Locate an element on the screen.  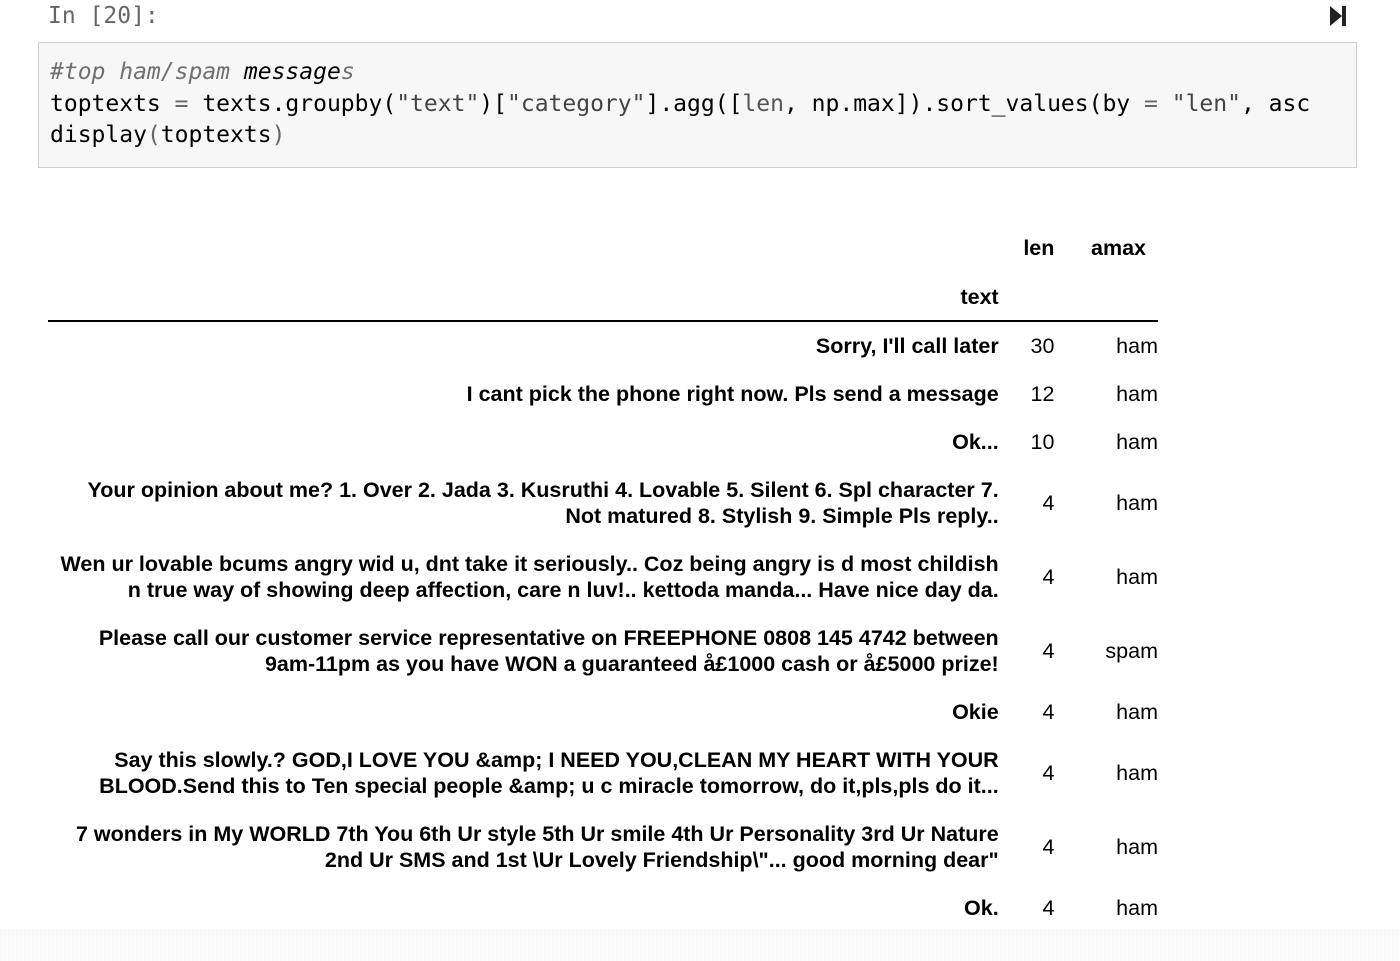
output-scroll-fade is located at coordinates (700, 945).